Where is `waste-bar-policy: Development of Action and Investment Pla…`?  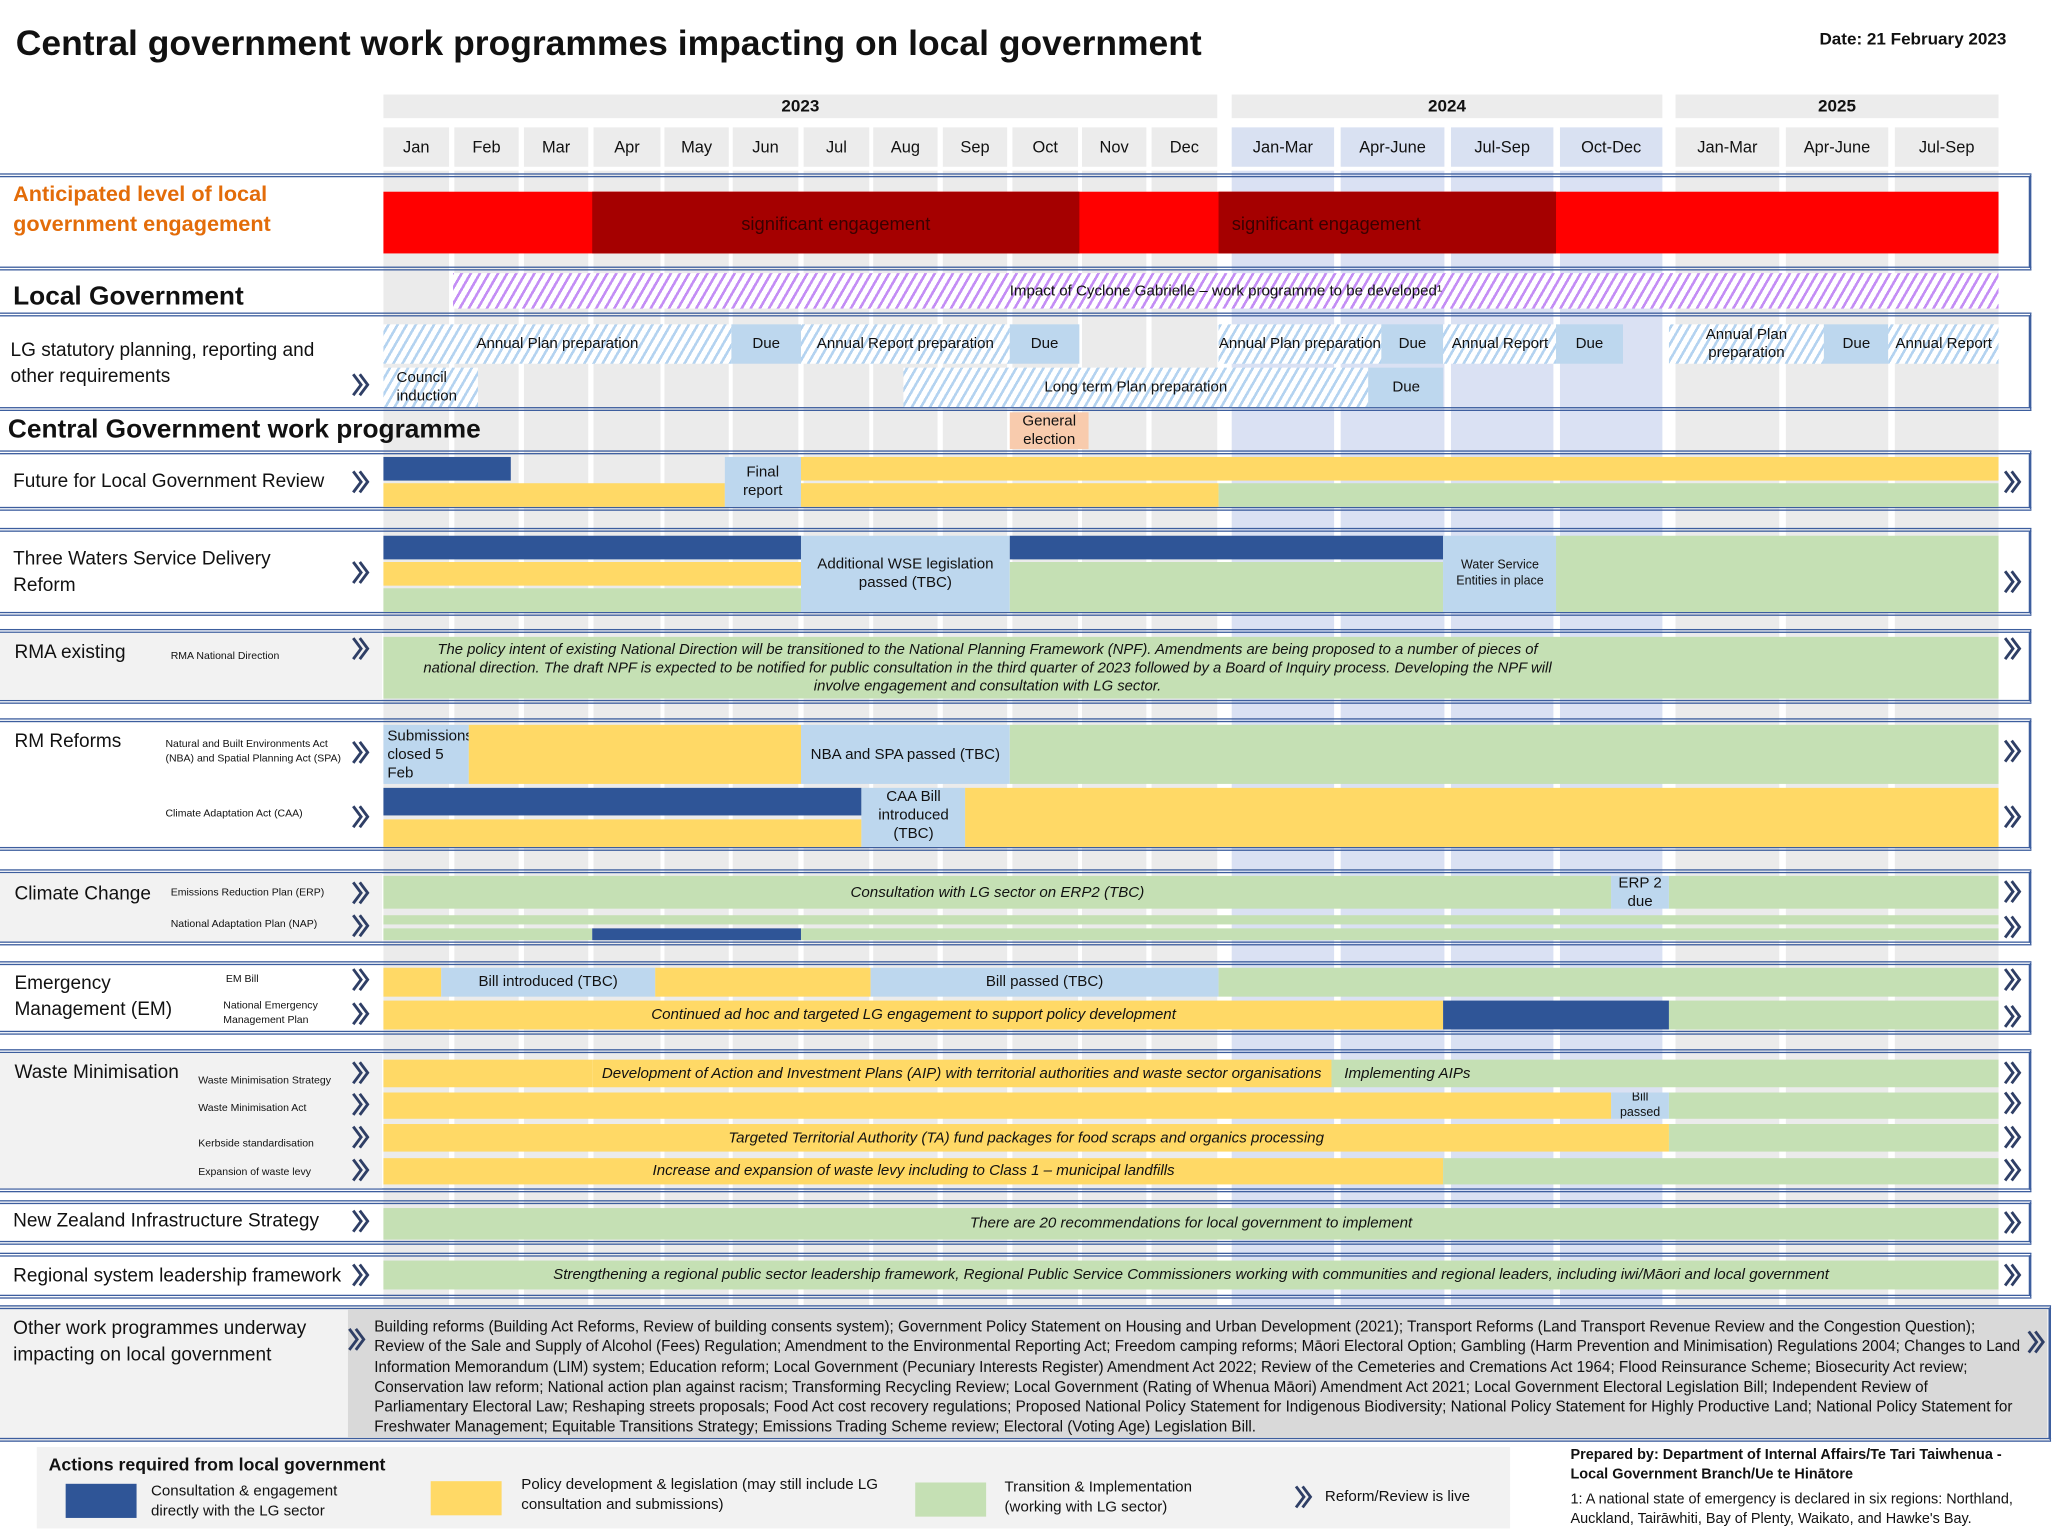
waste-bar-policy: Development of Action and Investment Pla… is located at coordinates (962, 1073).